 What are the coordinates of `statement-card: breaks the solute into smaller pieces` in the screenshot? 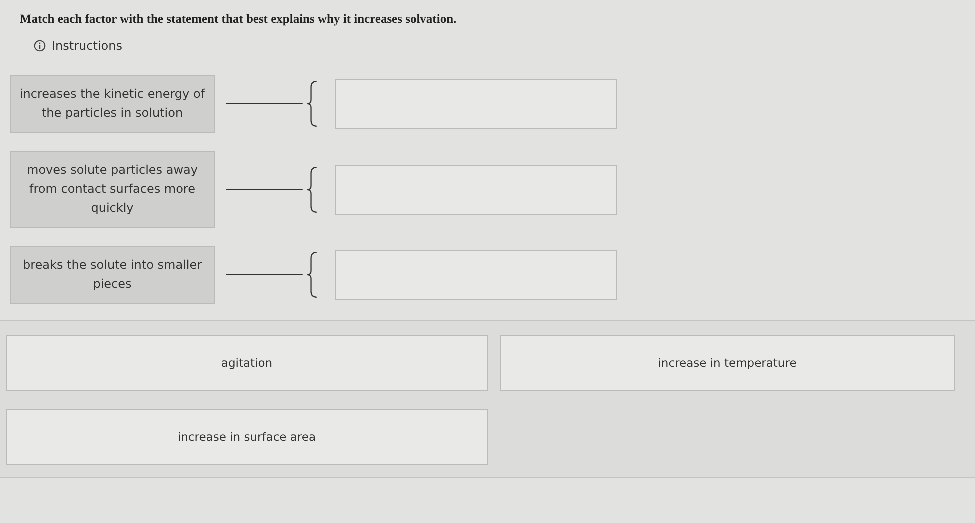 It's located at (112, 275).